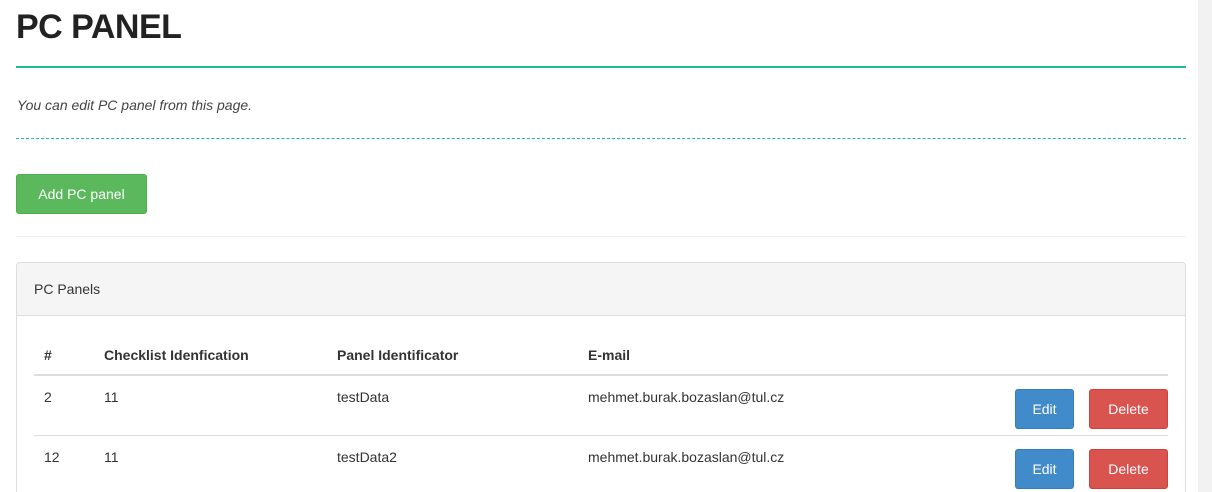  What do you see at coordinates (64, 405) in the screenshot?
I see `cell-number: 2` at bounding box center [64, 405].